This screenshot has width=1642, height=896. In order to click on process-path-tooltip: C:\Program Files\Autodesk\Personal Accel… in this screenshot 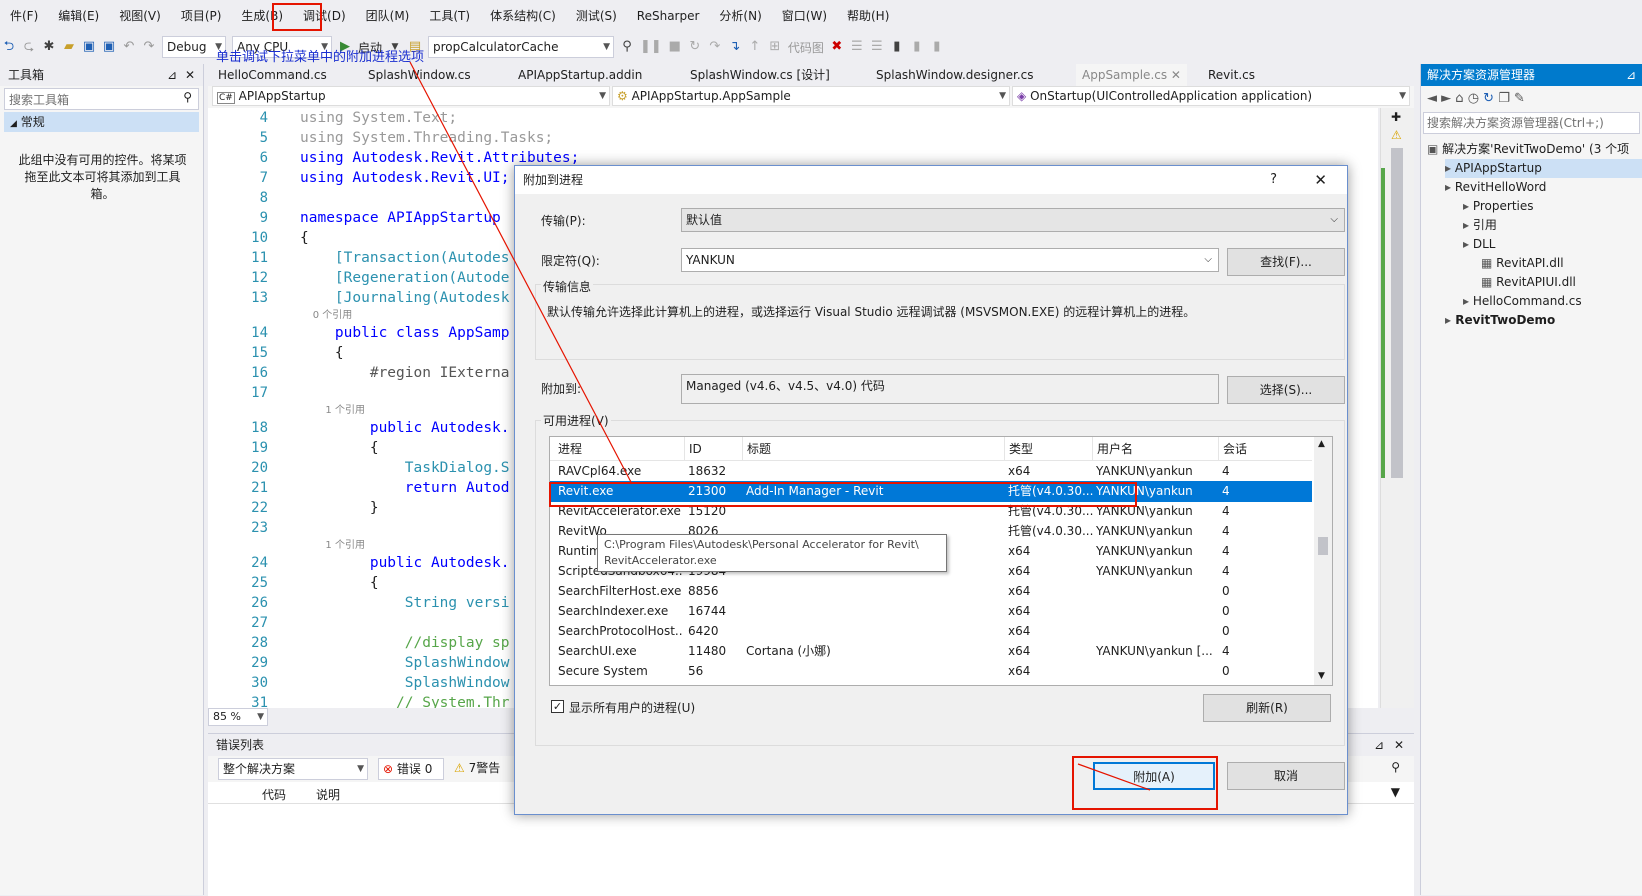, I will do `click(772, 553)`.